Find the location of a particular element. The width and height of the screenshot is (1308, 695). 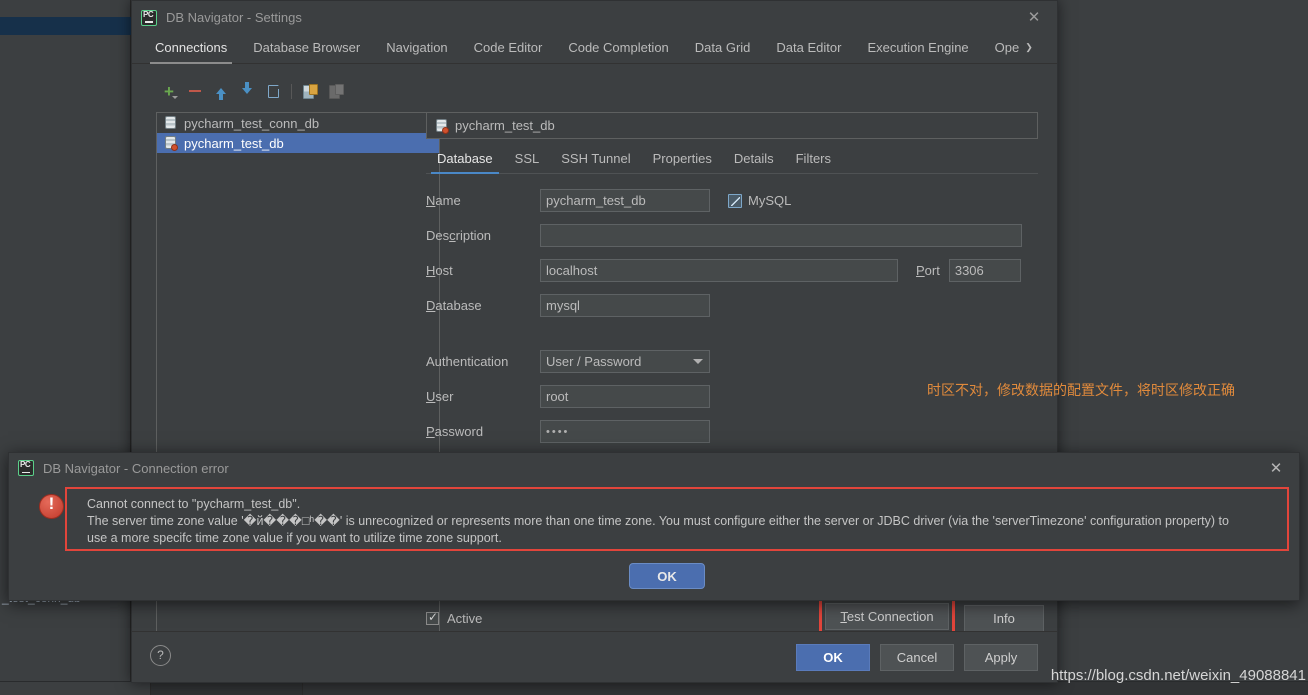

footer-button-group: OK Cancel Apply is located at coordinates (917, 657).